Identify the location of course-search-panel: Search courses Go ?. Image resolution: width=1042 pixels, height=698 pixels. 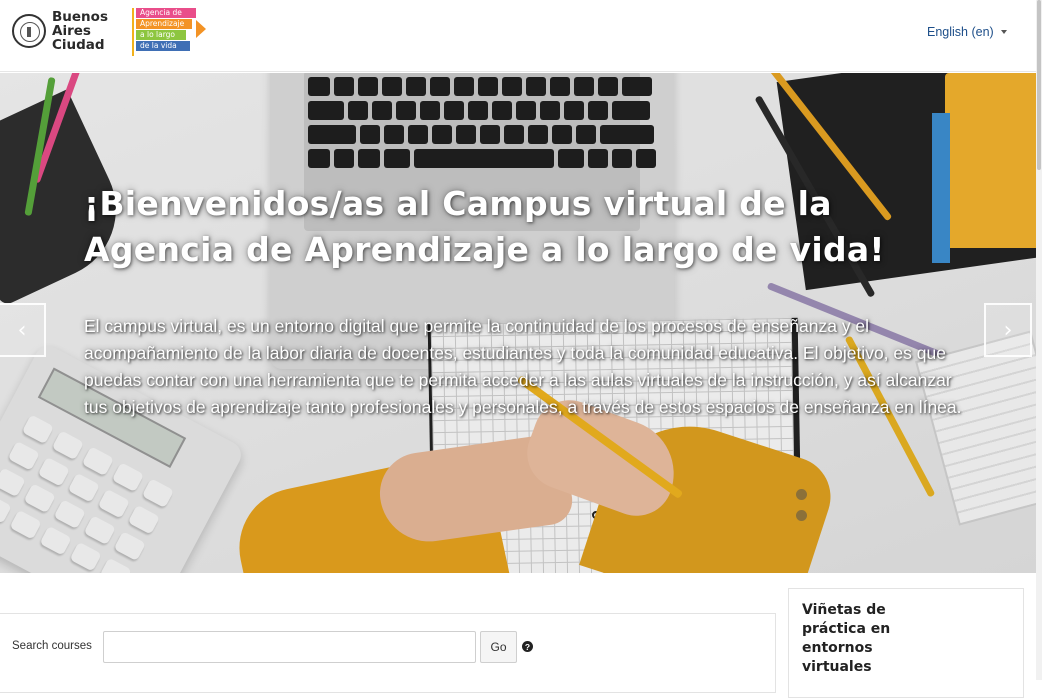
(388, 653).